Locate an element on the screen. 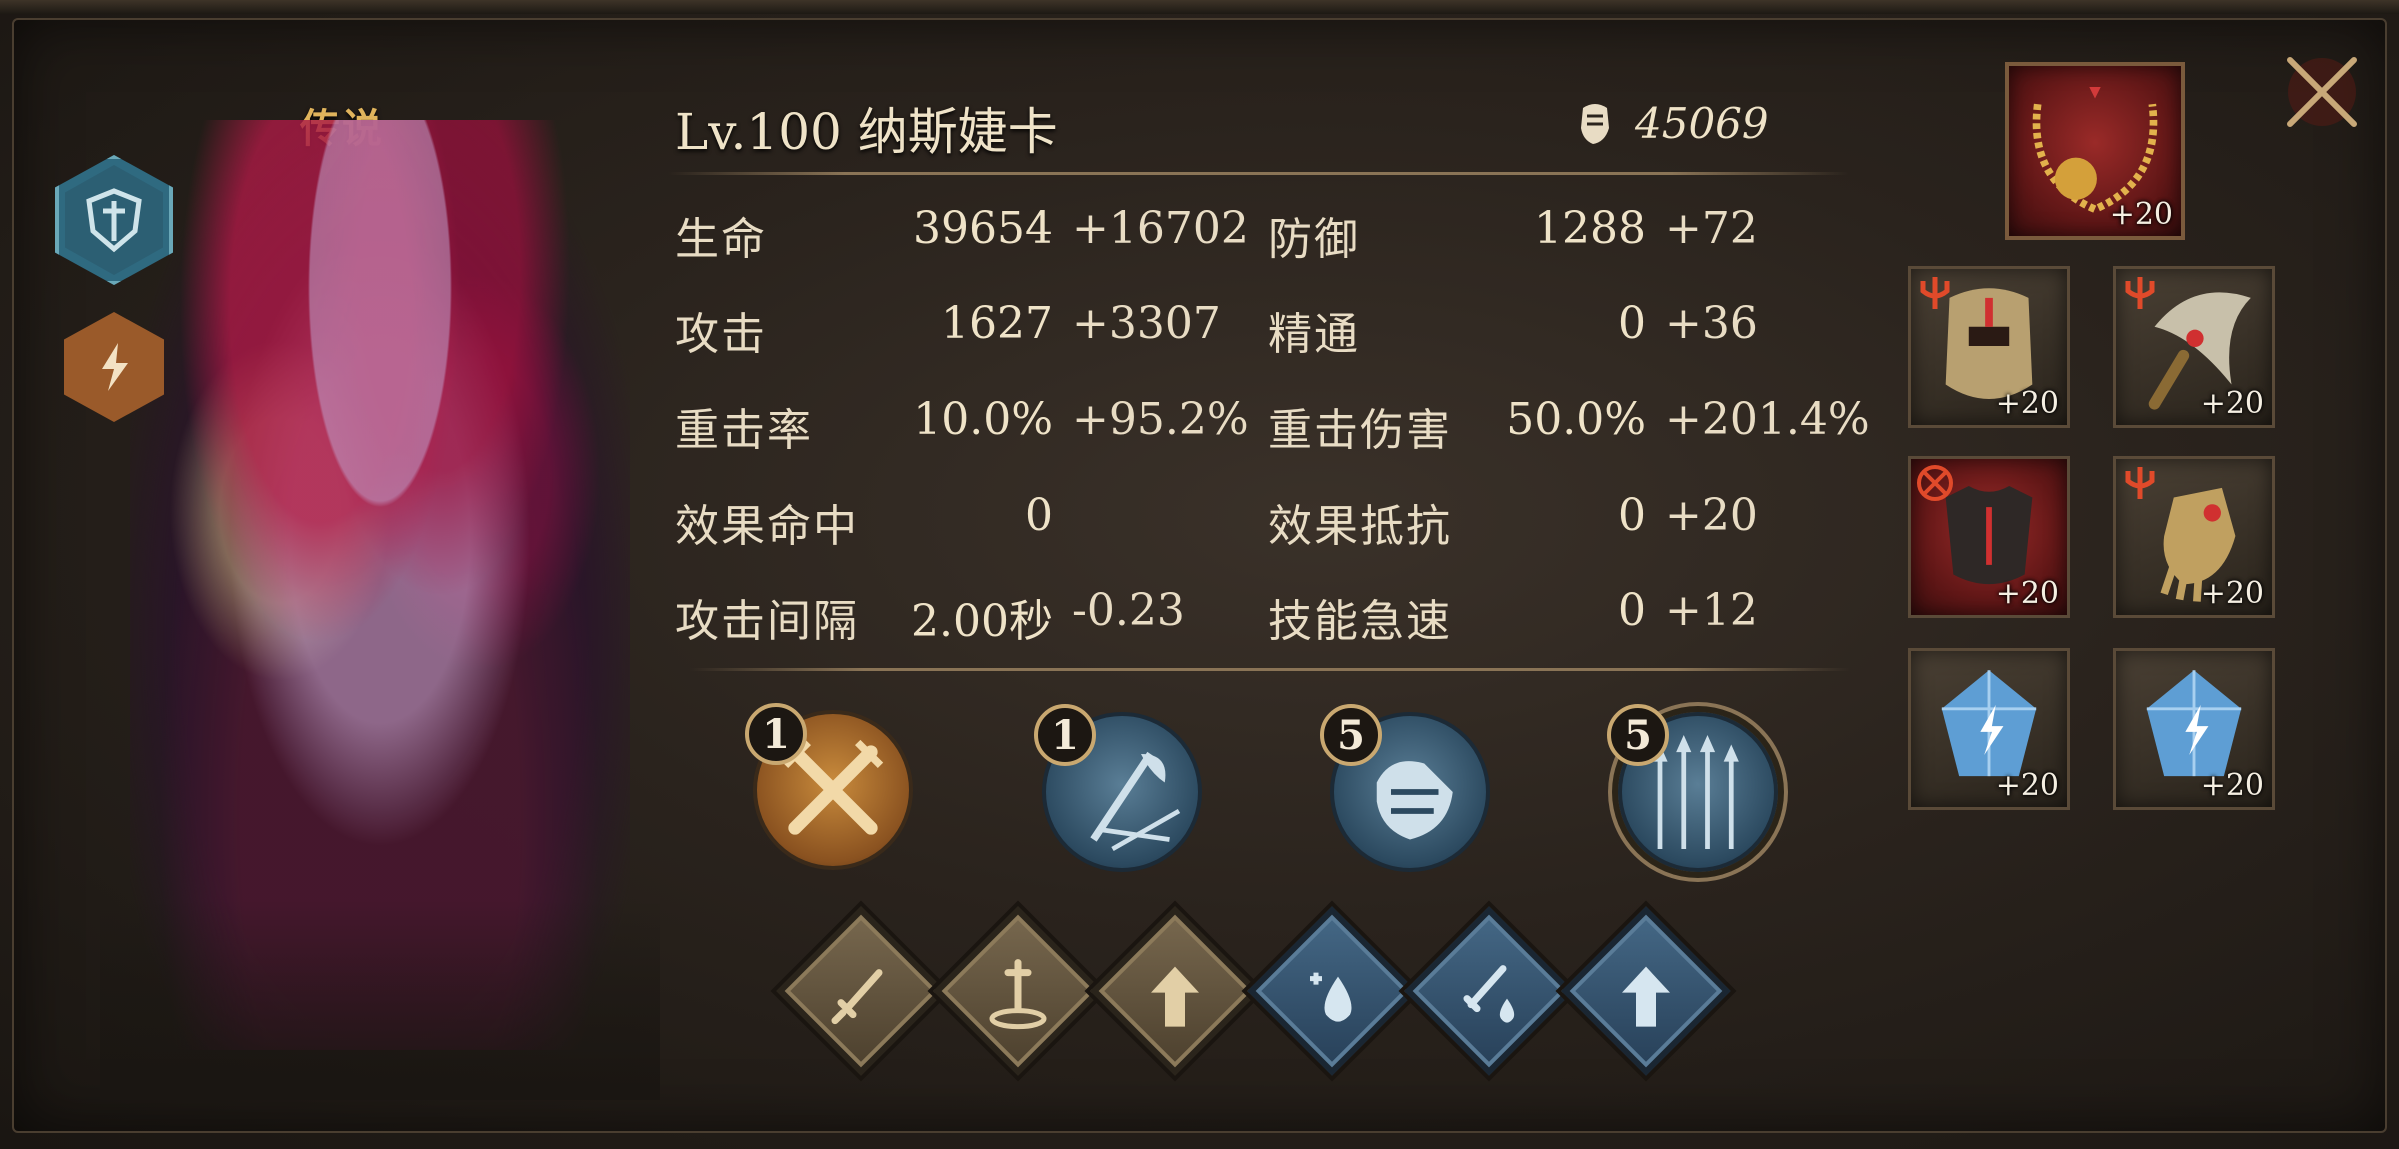  stat-crit-rate: 重击率 10.0% is located at coordinates (864, 425).